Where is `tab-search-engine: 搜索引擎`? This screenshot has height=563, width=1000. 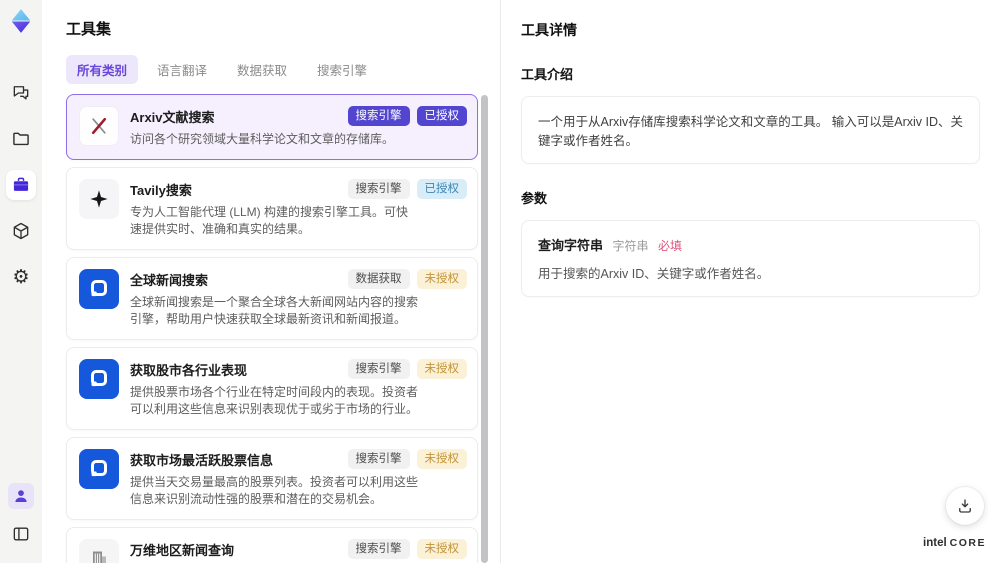 tab-search-engine: 搜索引擎 is located at coordinates (342, 69).